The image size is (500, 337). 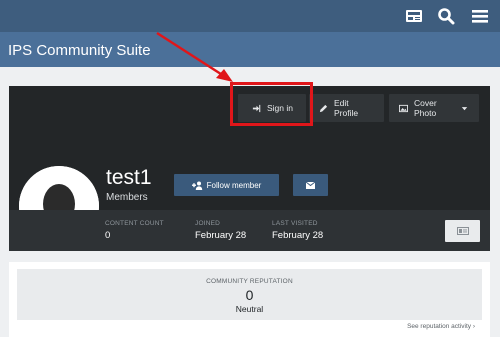 I want to click on reputation-activity-label: See reputation activity, so click(x=439, y=326).